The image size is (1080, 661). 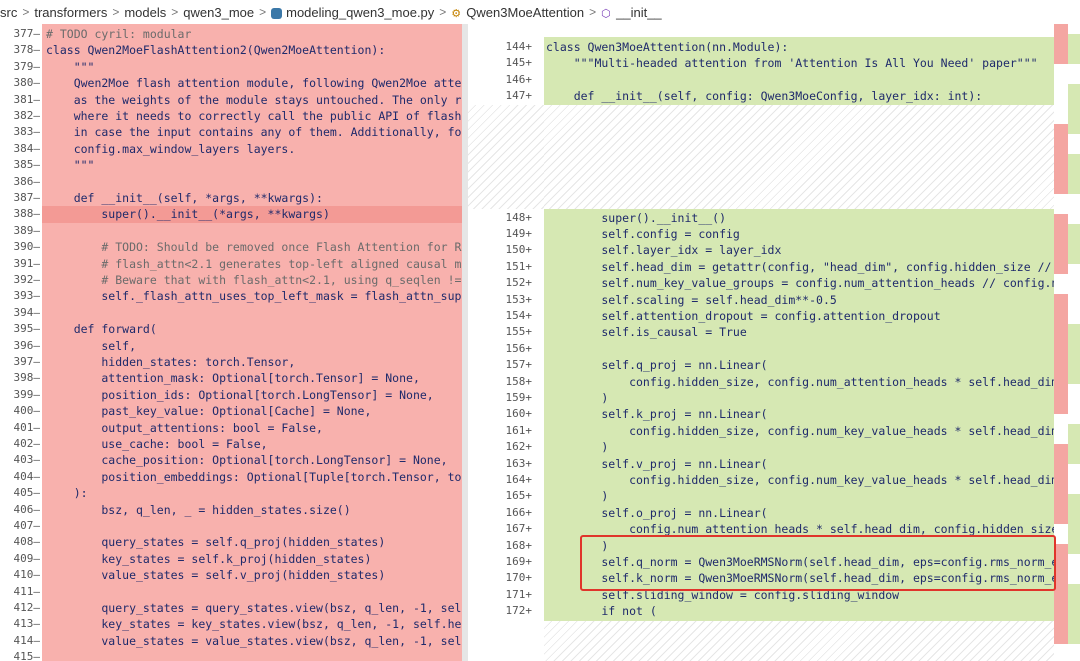 I want to click on diff-filler-region-bottom, so click(x=799, y=640).